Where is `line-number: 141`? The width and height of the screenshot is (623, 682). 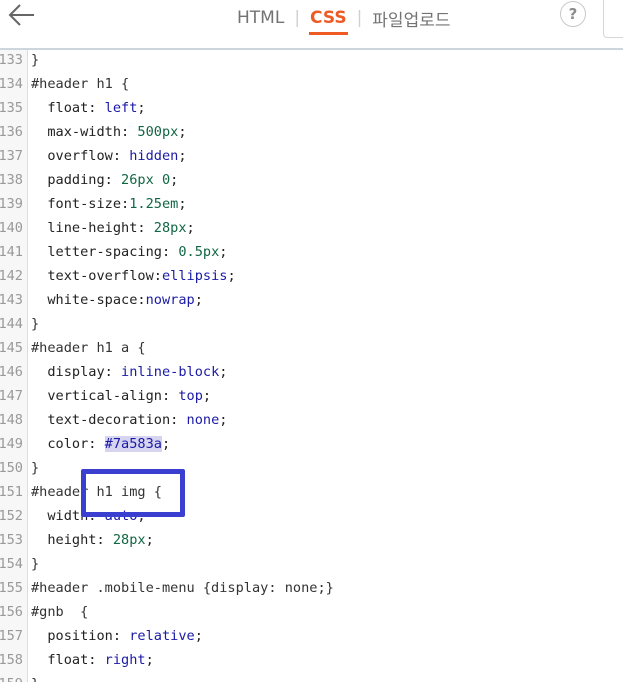 line-number: 141 is located at coordinates (11, 252).